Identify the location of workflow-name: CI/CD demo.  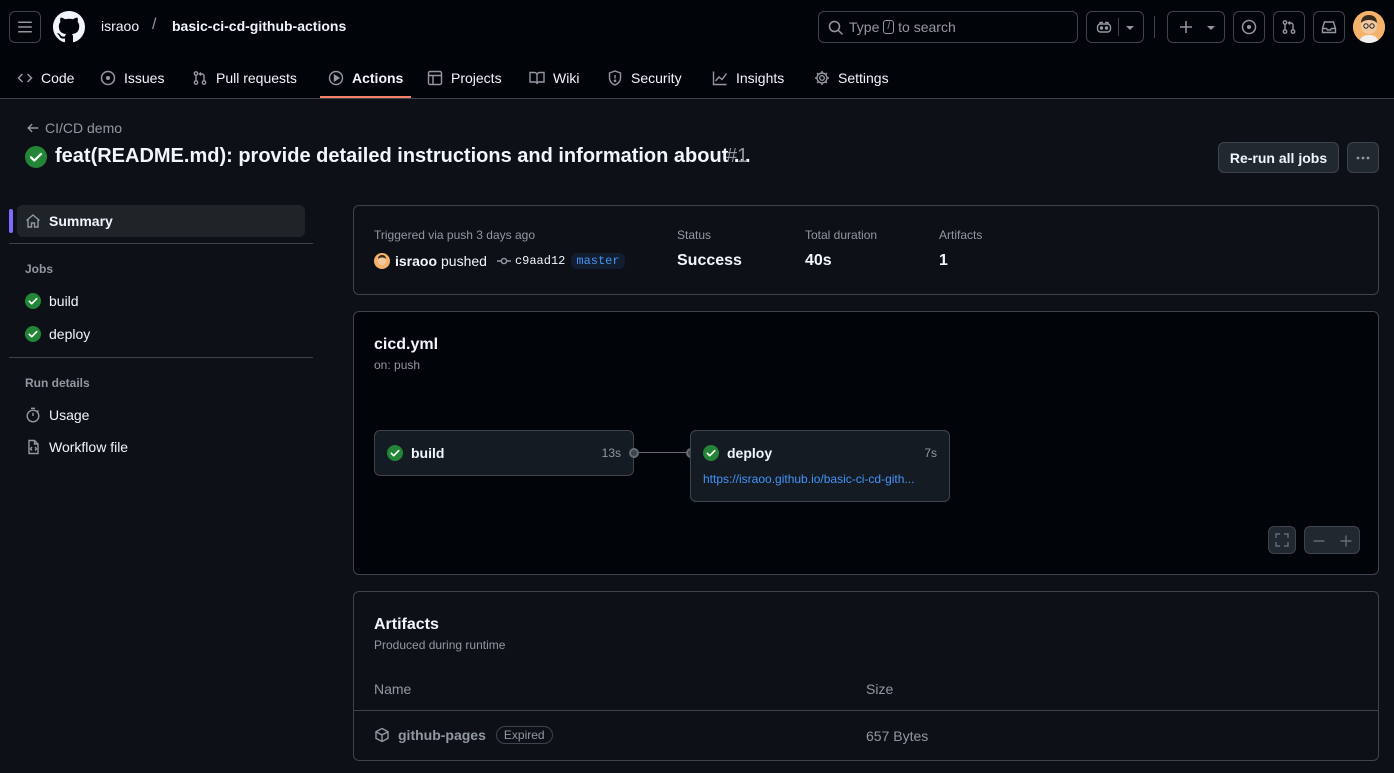
(84, 128).